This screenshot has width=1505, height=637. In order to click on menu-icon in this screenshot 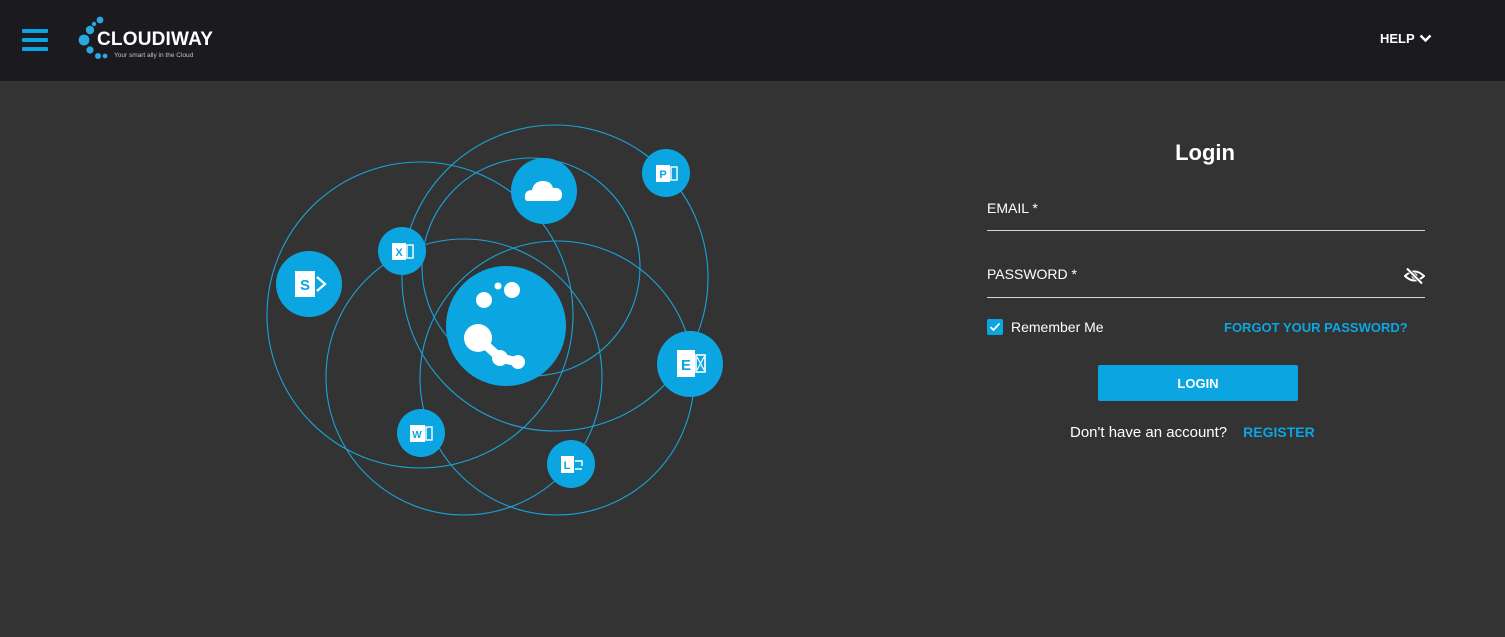, I will do `click(35, 40)`.